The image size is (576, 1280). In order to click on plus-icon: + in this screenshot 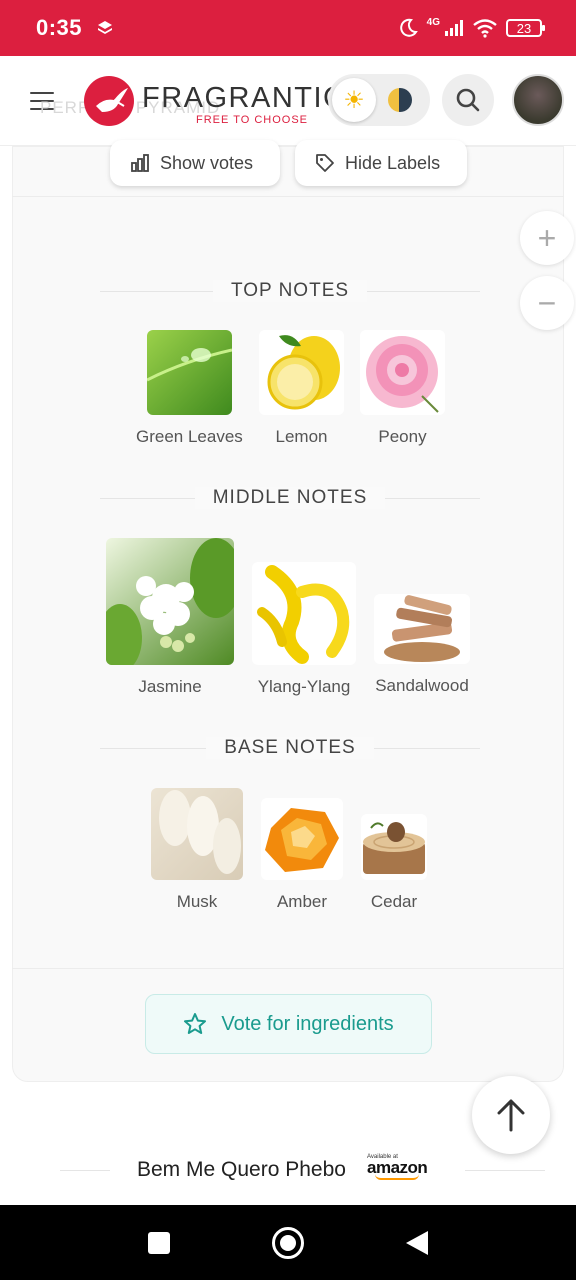, I will do `click(547, 237)`.